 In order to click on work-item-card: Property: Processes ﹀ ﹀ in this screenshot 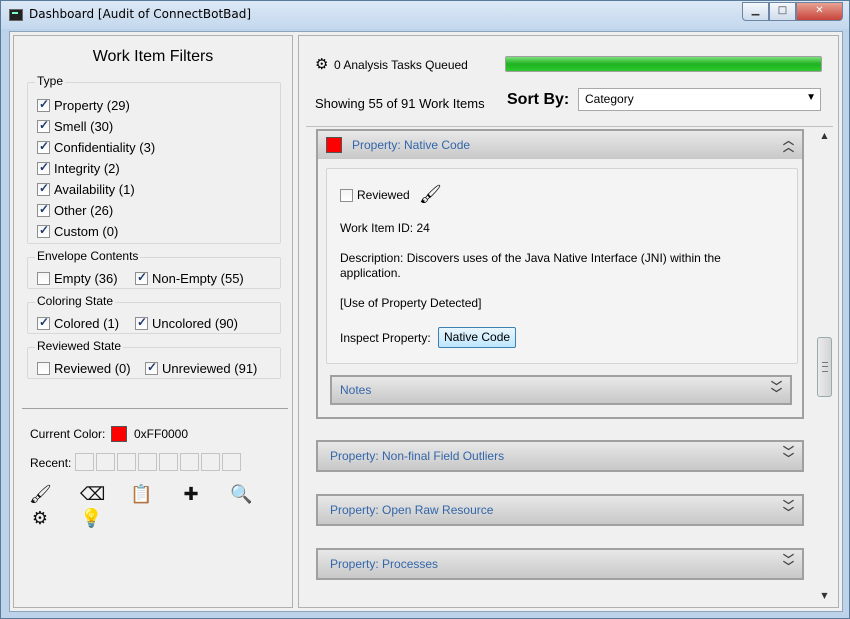, I will do `click(560, 564)`.